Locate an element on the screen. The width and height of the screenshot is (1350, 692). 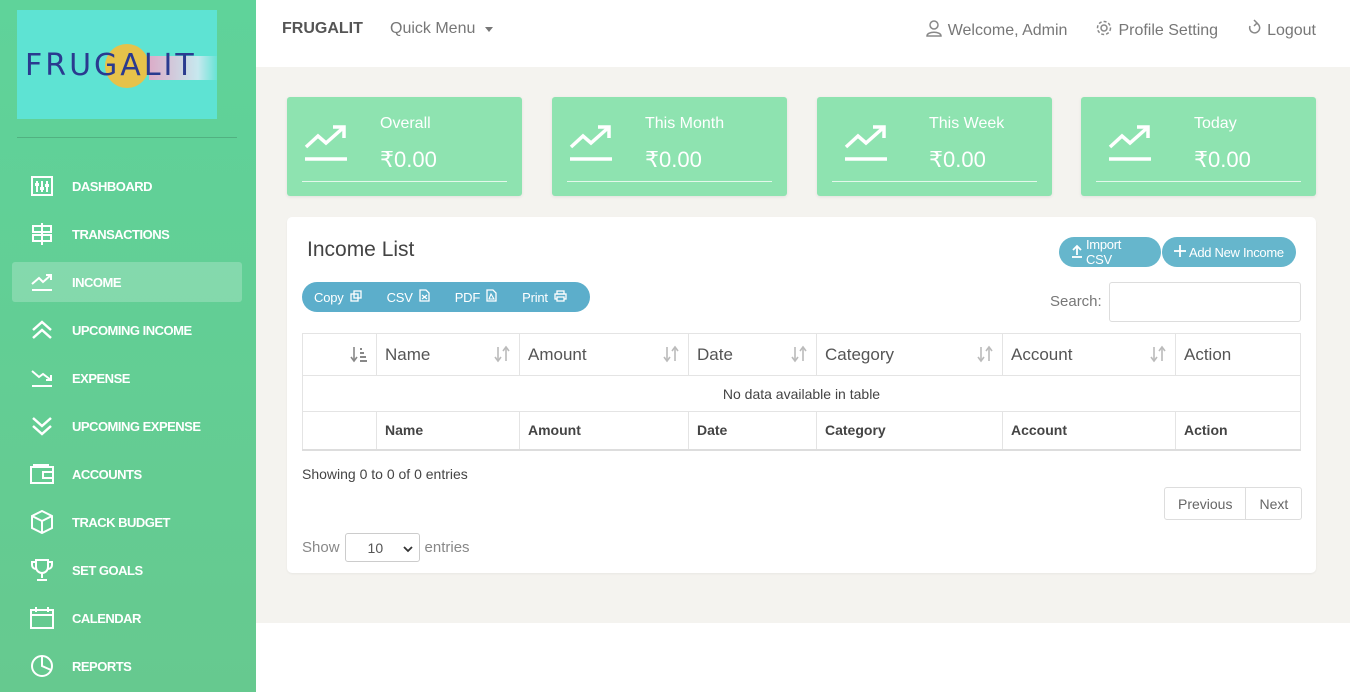
entries-label: entries is located at coordinates (447, 547).